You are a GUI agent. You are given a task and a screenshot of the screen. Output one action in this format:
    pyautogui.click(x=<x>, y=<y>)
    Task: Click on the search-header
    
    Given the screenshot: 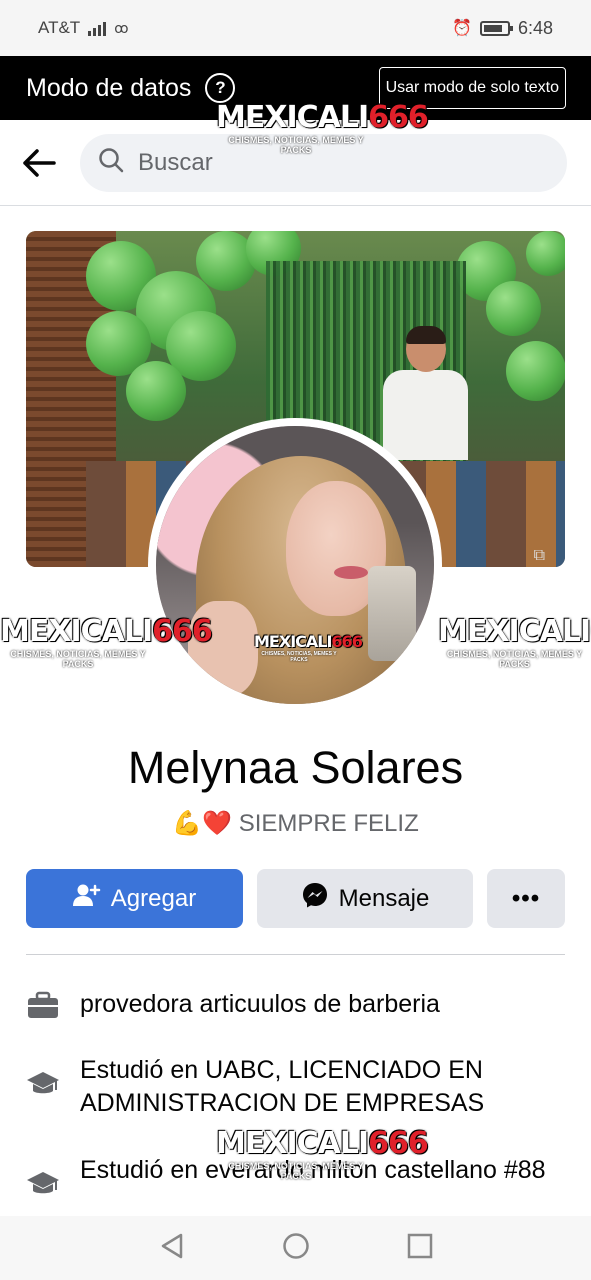 What is the action you would take?
    pyautogui.click(x=295, y=163)
    